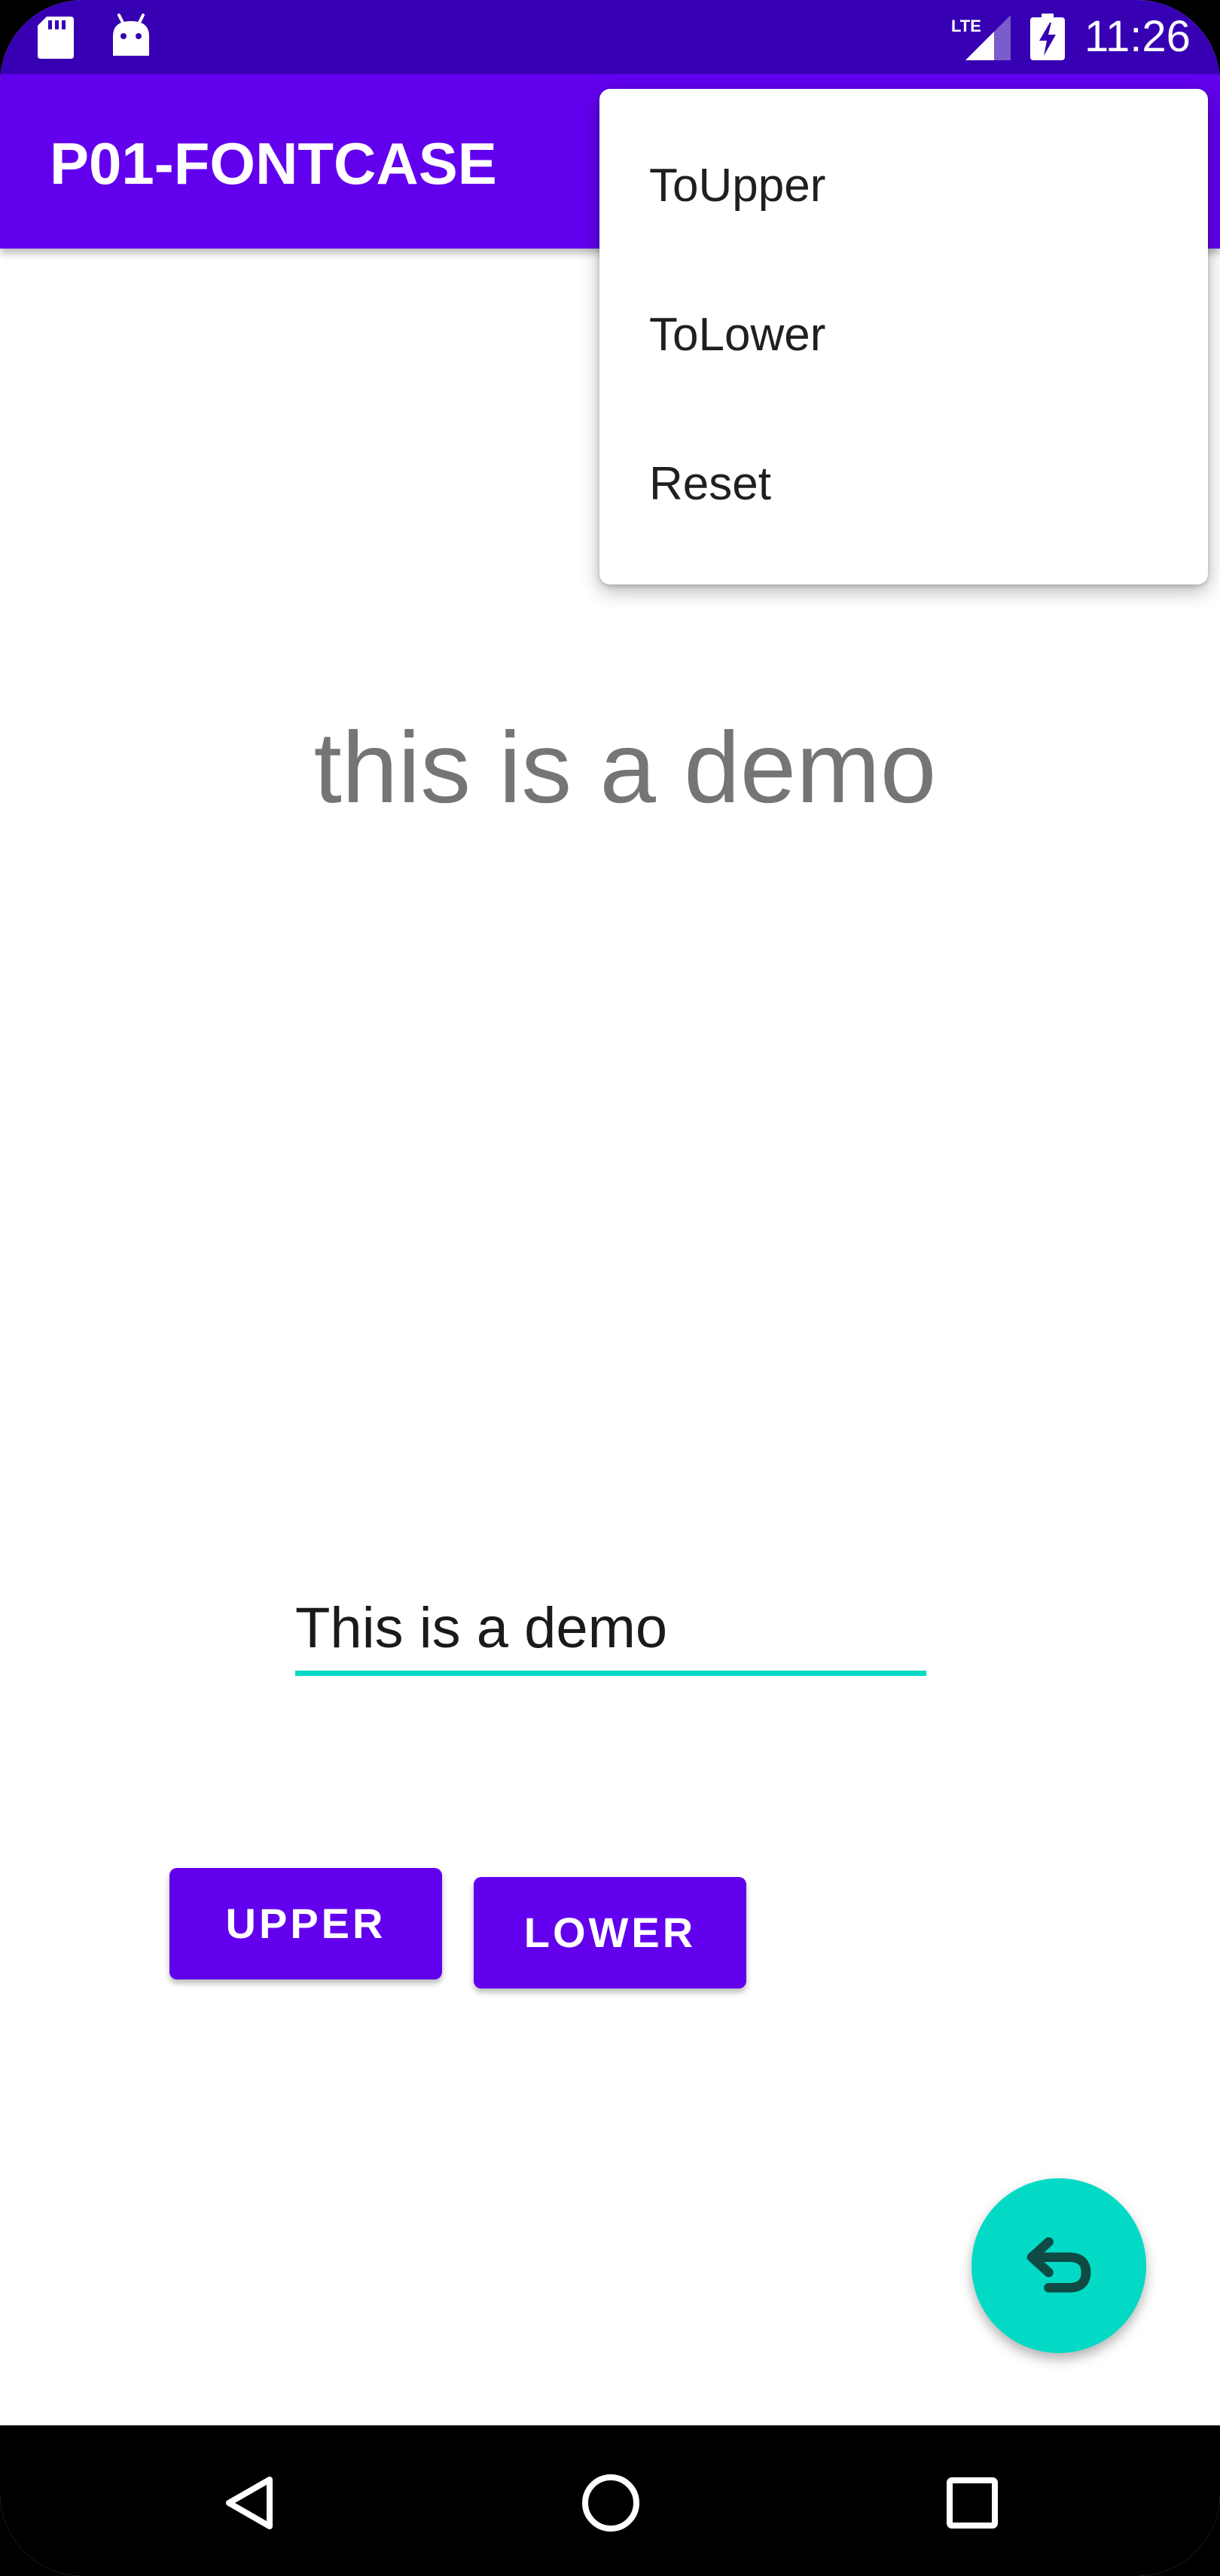 This screenshot has width=1220, height=2576. I want to click on back-icon, so click(249, 2503).